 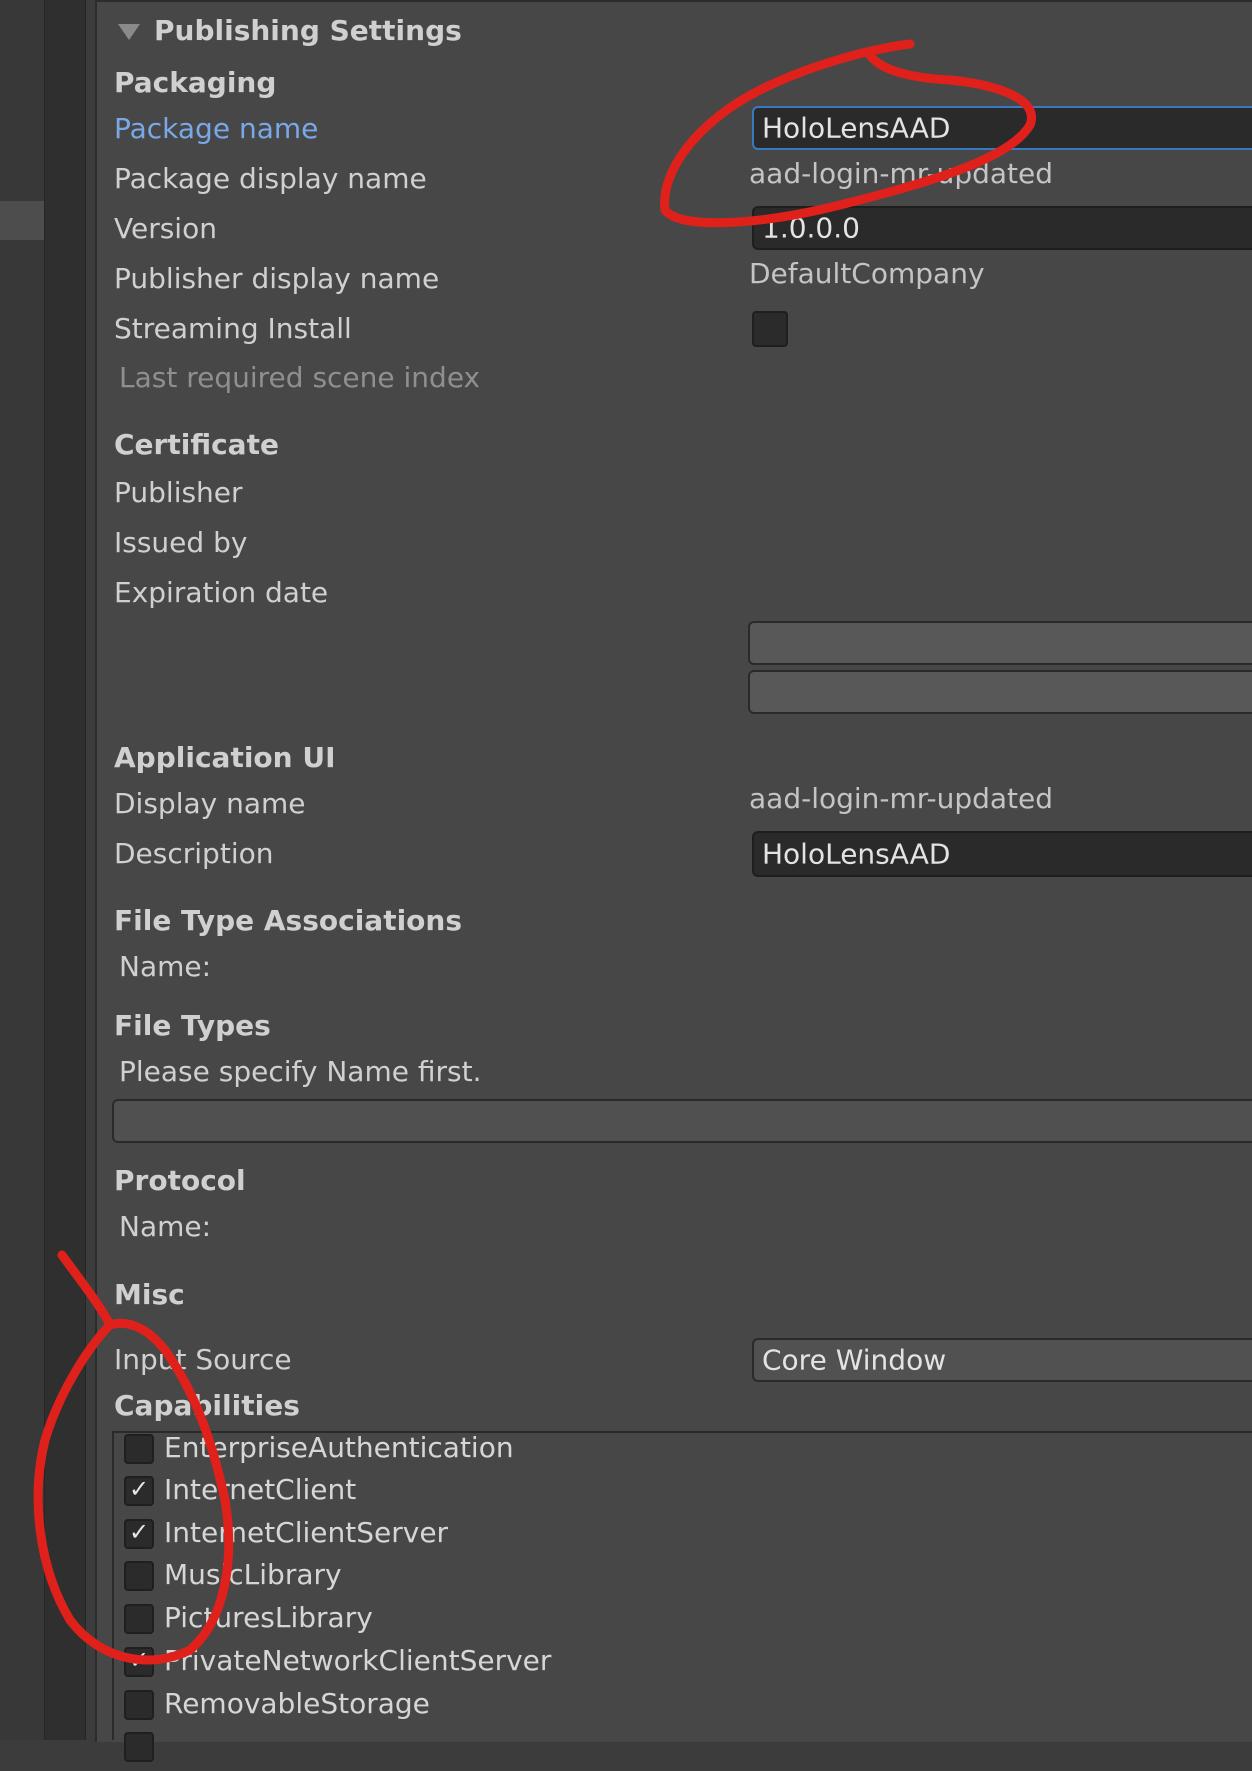 I want to click on left-panel-strip, so click(x=22, y=870).